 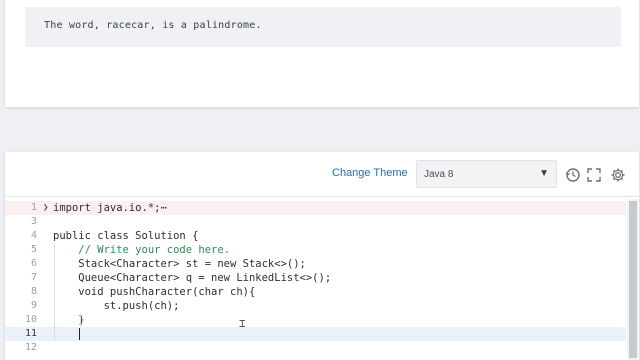 What do you see at coordinates (33, 207) in the screenshot?
I see `line-number: 1` at bounding box center [33, 207].